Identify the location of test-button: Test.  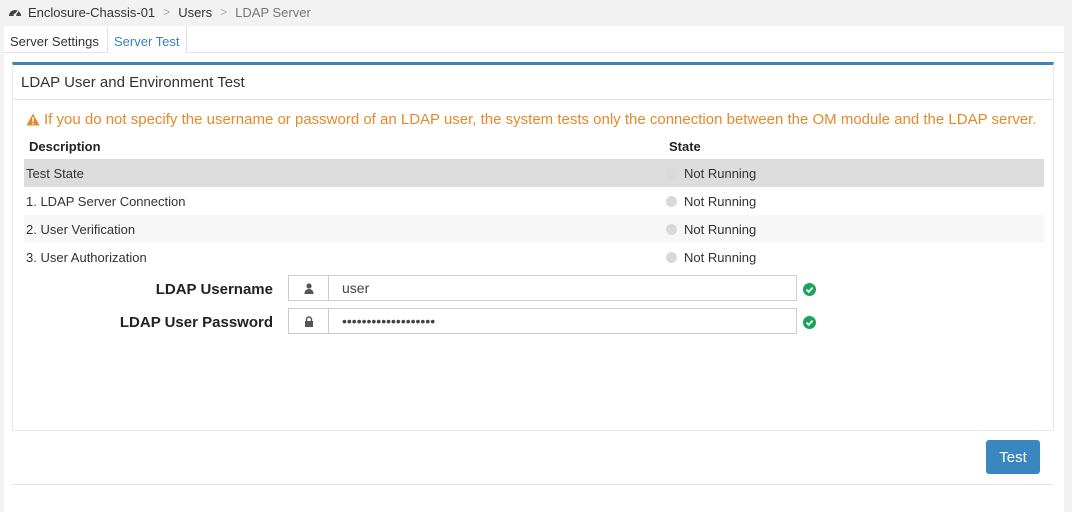
(1013, 457).